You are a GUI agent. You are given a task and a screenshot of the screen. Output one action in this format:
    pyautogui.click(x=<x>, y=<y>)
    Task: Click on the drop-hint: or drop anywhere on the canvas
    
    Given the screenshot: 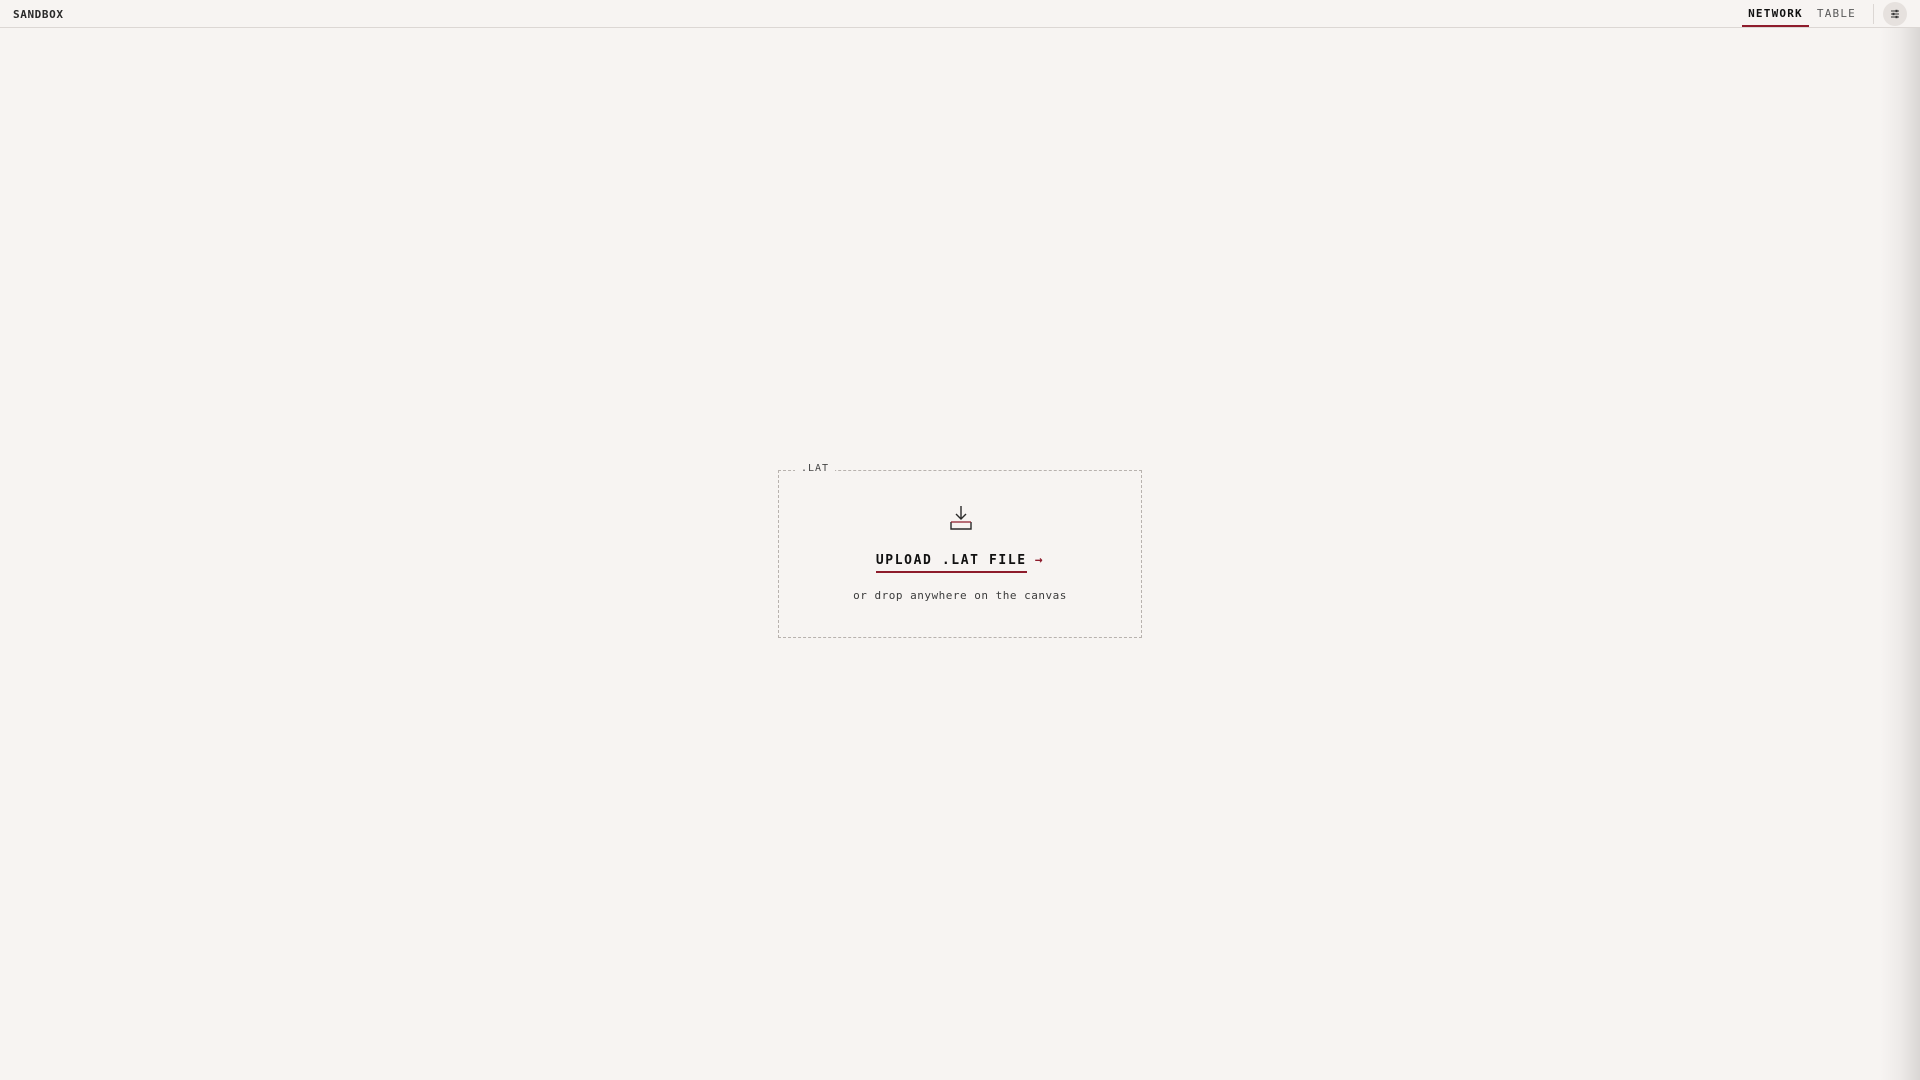 What is the action you would take?
    pyautogui.click(x=960, y=595)
    